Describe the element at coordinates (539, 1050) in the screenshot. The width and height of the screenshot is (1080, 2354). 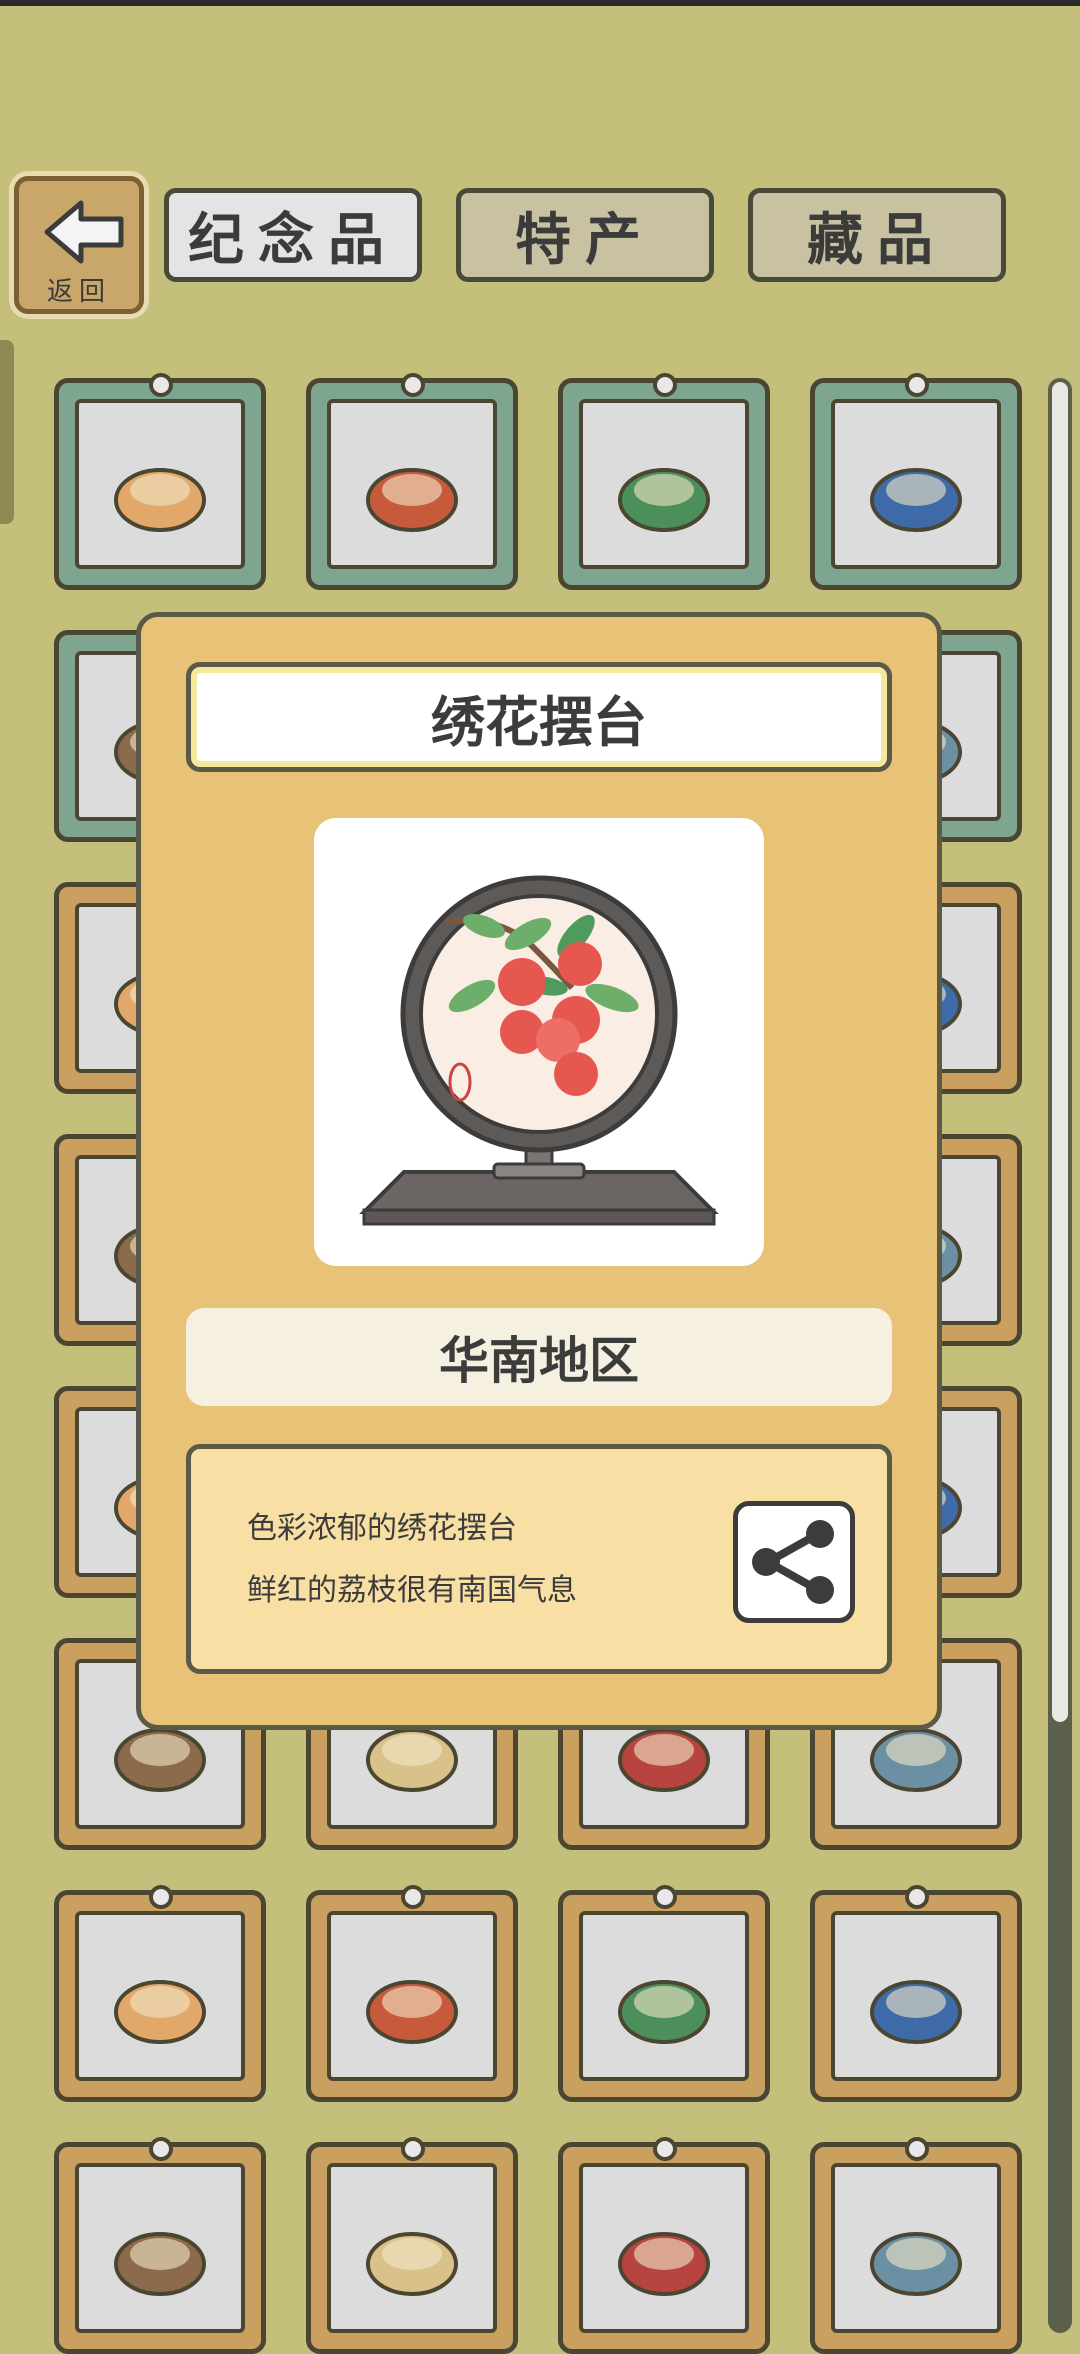
I see `embroidered-stand-illustration` at that location.